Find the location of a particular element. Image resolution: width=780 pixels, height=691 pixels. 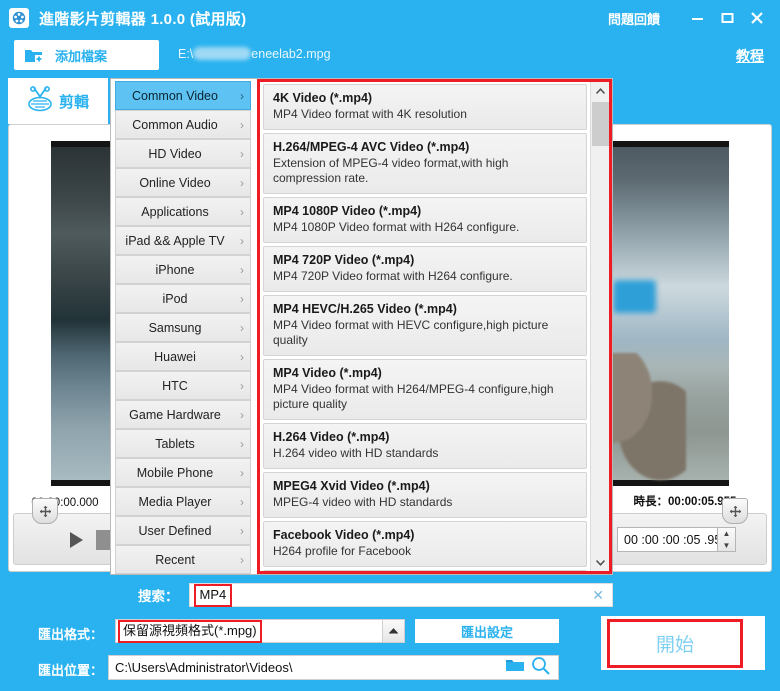

format-category-huawei: Huawei › is located at coordinates (183, 356).